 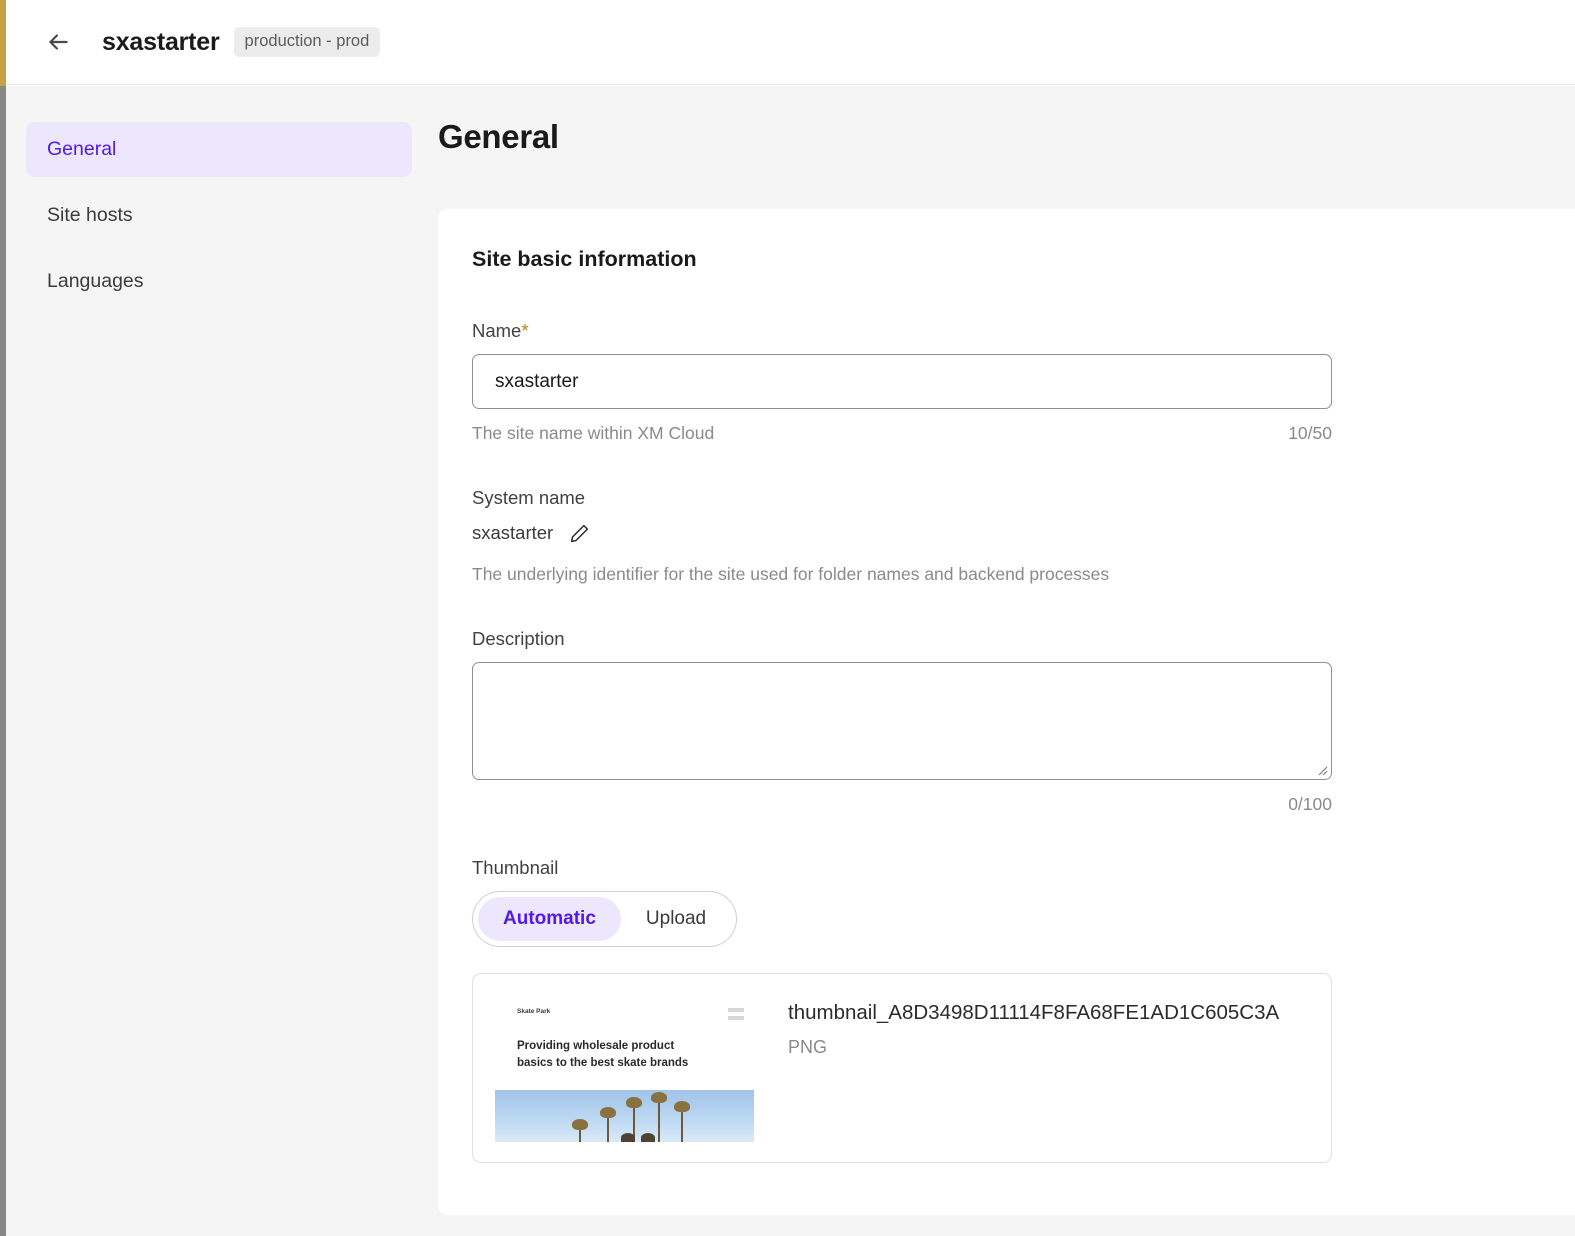 I want to click on resize-handle-icon, so click(x=1321, y=769).